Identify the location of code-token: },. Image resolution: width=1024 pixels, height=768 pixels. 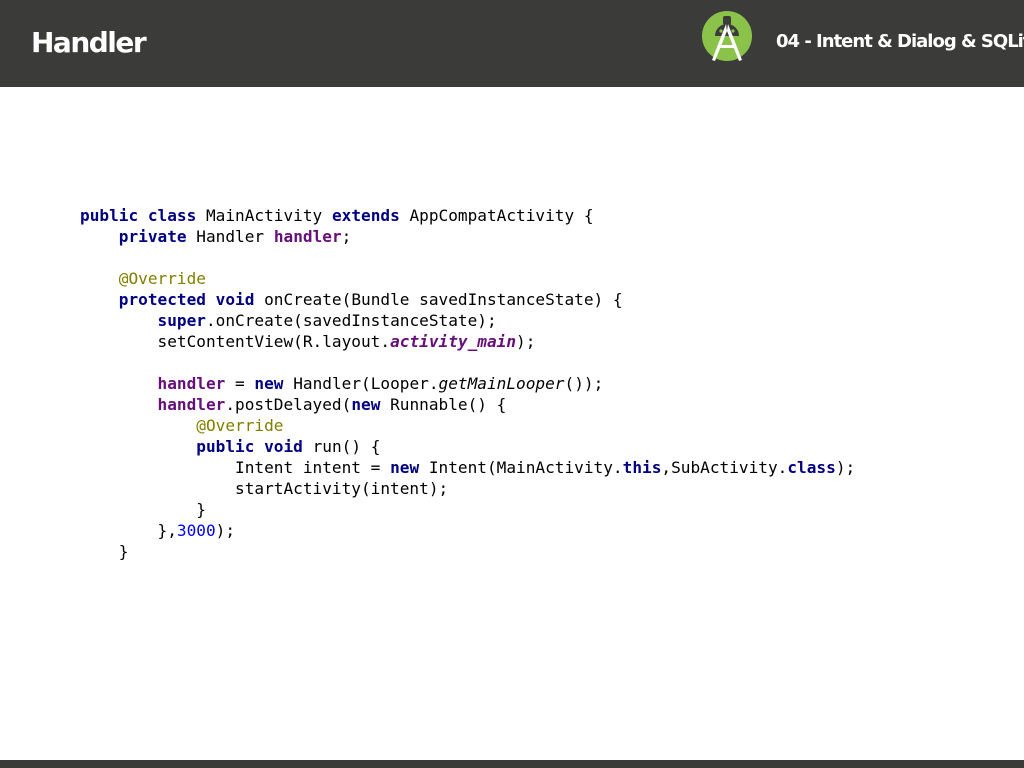
(128, 530).